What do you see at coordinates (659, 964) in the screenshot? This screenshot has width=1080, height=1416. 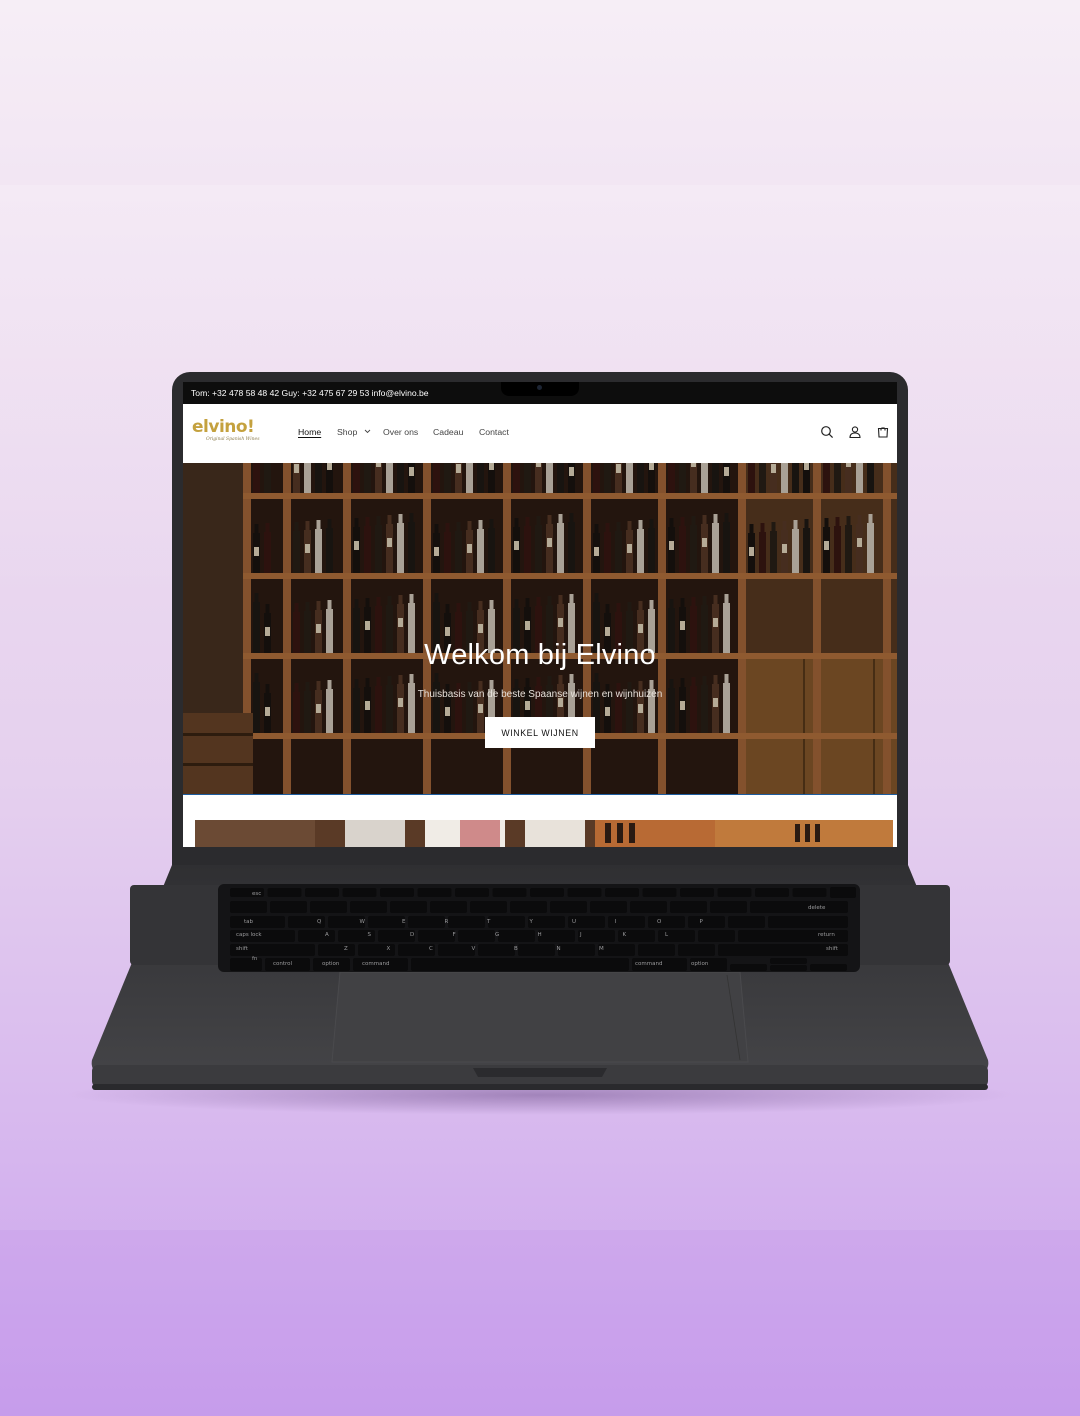 I see `key-command-right-cap` at bounding box center [659, 964].